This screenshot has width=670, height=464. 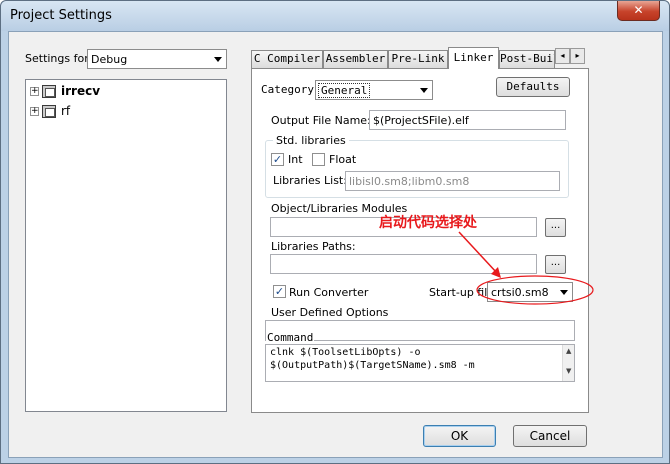 What do you see at coordinates (421, 120) in the screenshot?
I see `output-file-value: $(ProjectSFile).elf` at bounding box center [421, 120].